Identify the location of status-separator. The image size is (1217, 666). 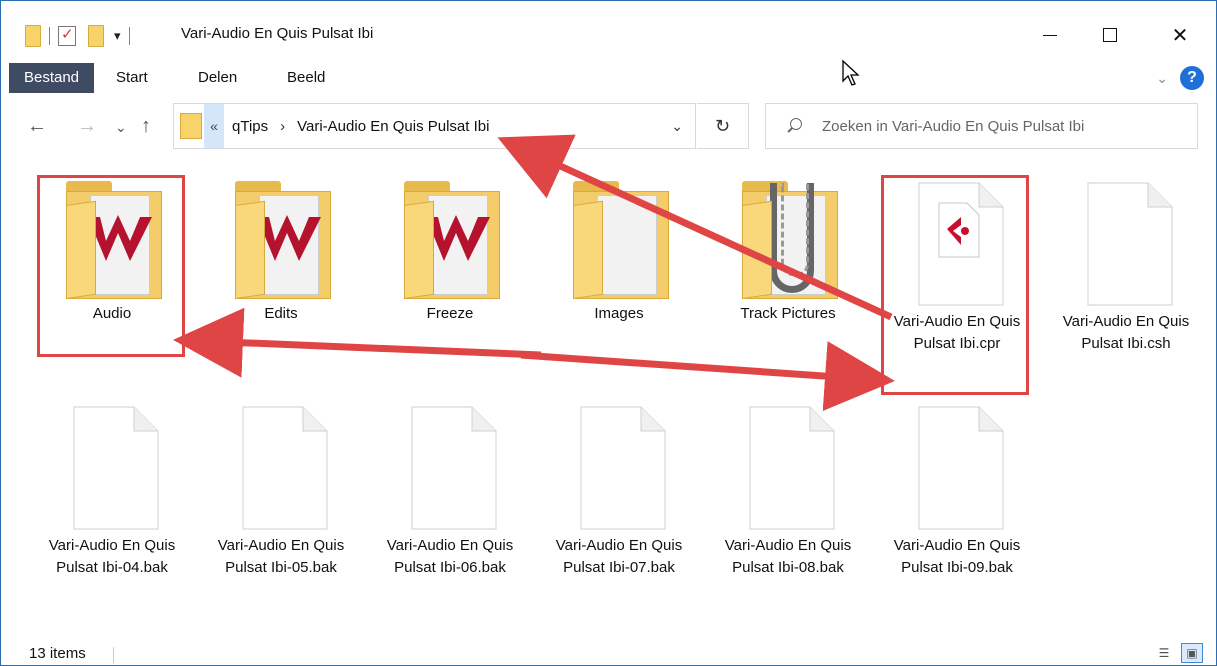
(113, 655).